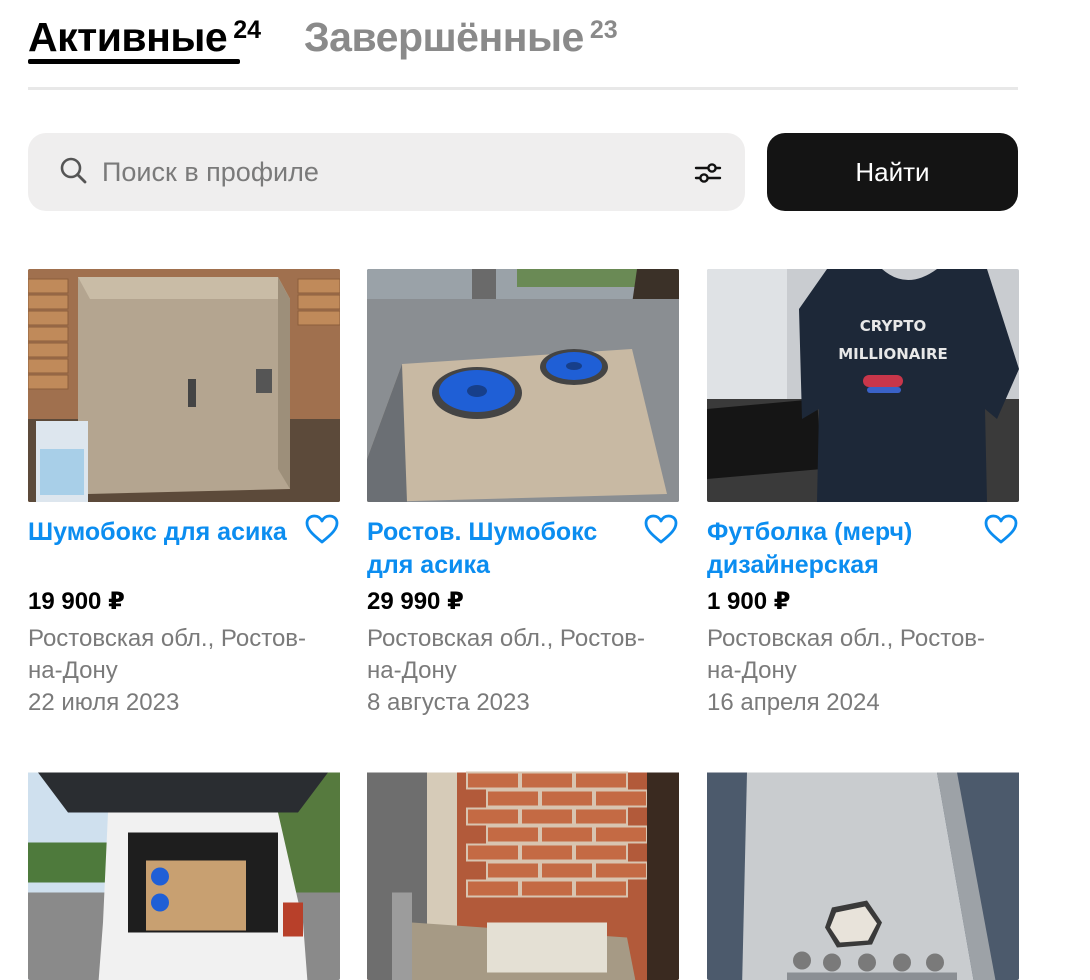  Describe the element at coordinates (382, 172) in the screenshot. I see `search-input` at that location.